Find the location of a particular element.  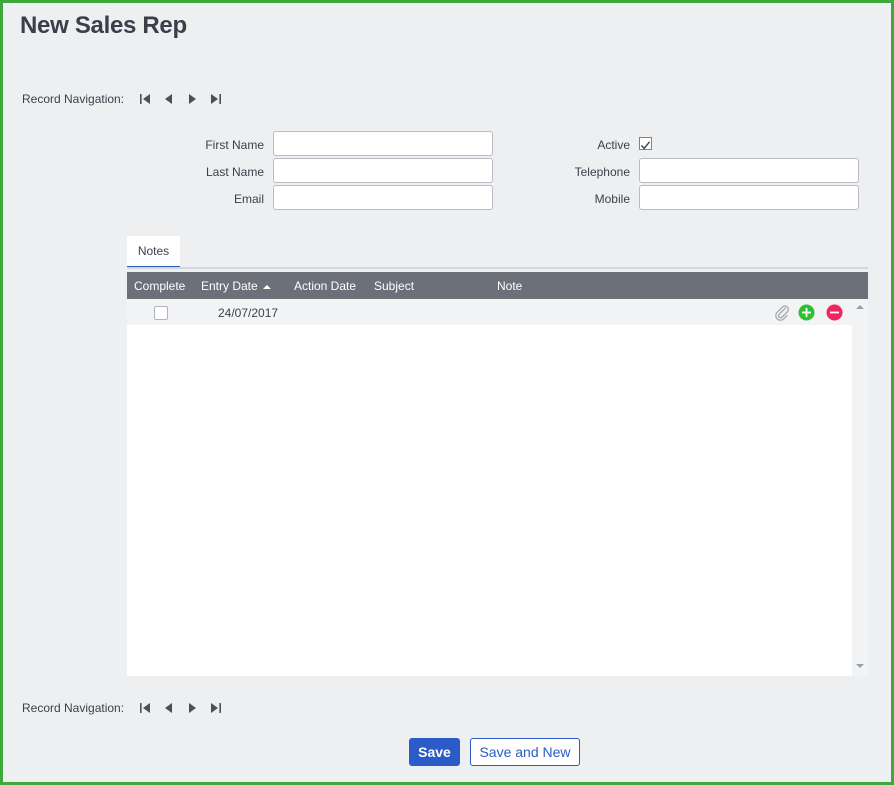

active-checkbox is located at coordinates (645, 143).